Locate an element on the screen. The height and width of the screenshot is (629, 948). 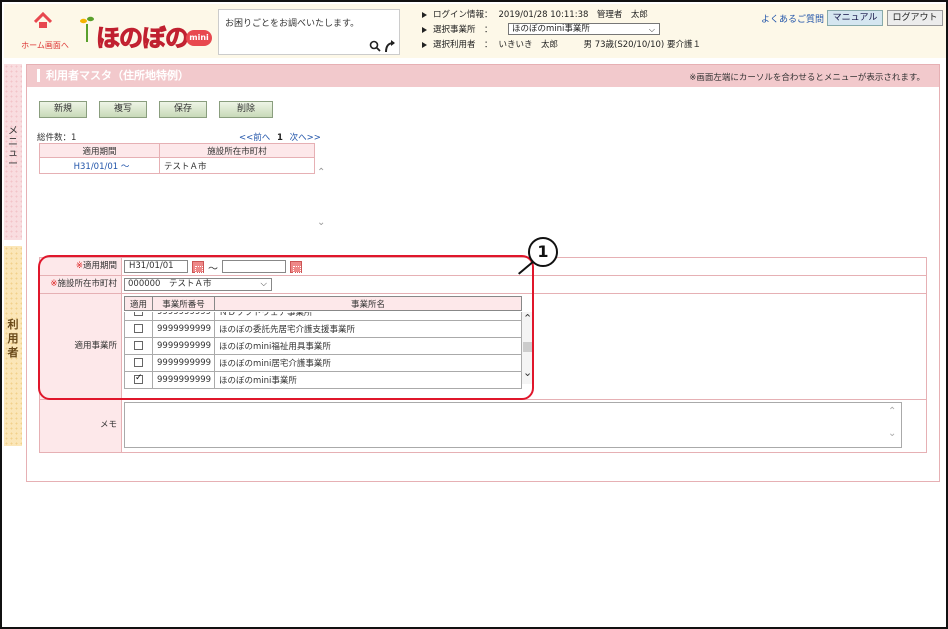
office-info: 選択事業所 ： ほのぼのmini事業所 ⌵ is located at coordinates (592, 30).